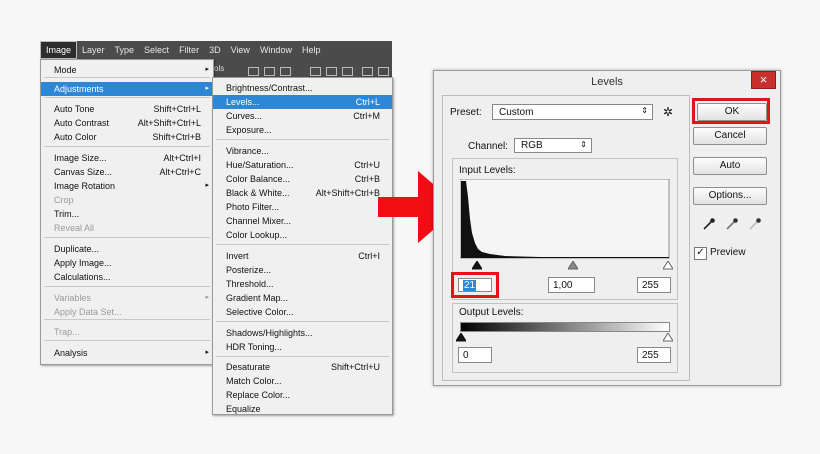  I want to click on input-mid-field: 1,00, so click(571, 285).